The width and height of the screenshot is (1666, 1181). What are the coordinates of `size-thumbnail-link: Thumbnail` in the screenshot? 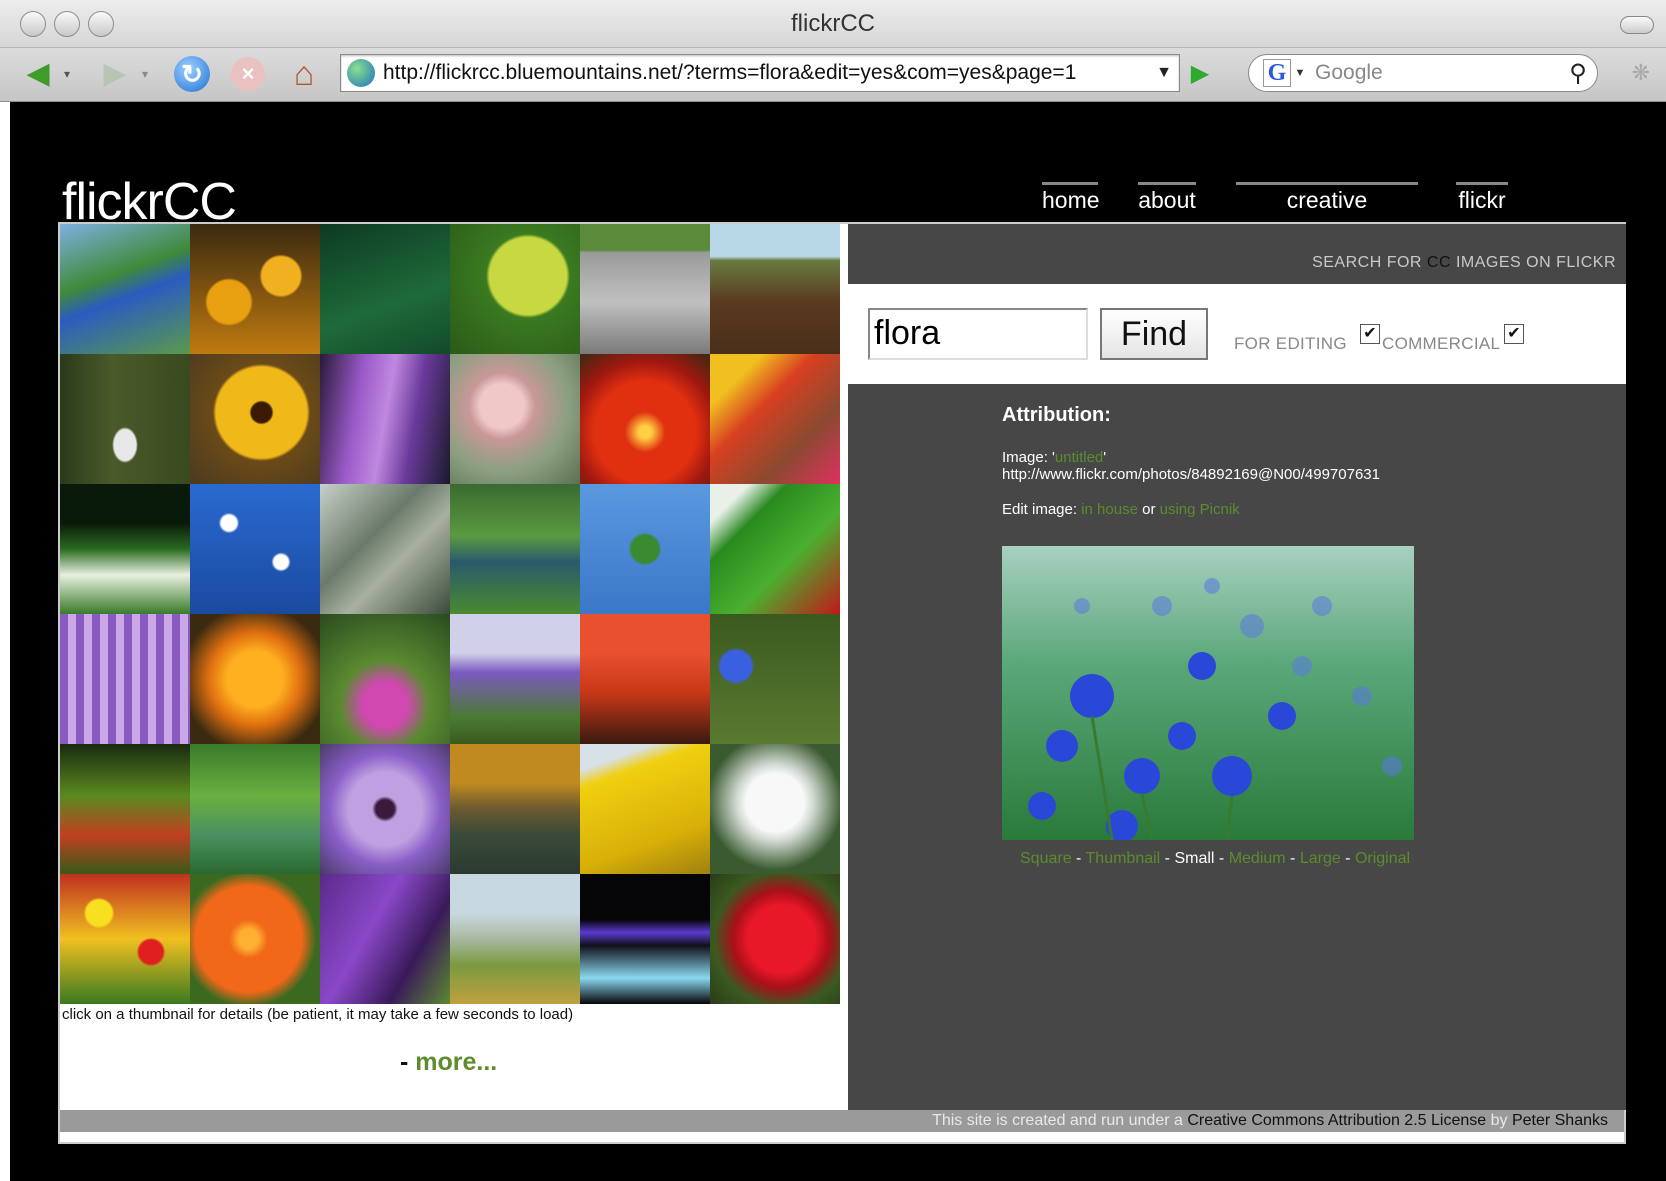 It's located at (1123, 858).